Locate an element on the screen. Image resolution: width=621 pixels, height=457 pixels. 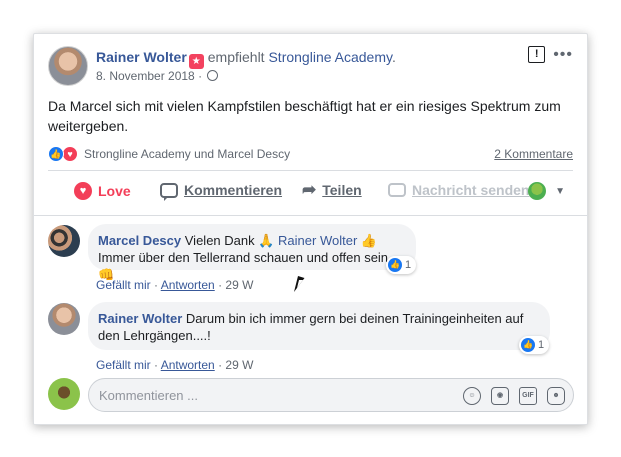
post-meta: 8. November 2018 · is located at coordinates (157, 76).